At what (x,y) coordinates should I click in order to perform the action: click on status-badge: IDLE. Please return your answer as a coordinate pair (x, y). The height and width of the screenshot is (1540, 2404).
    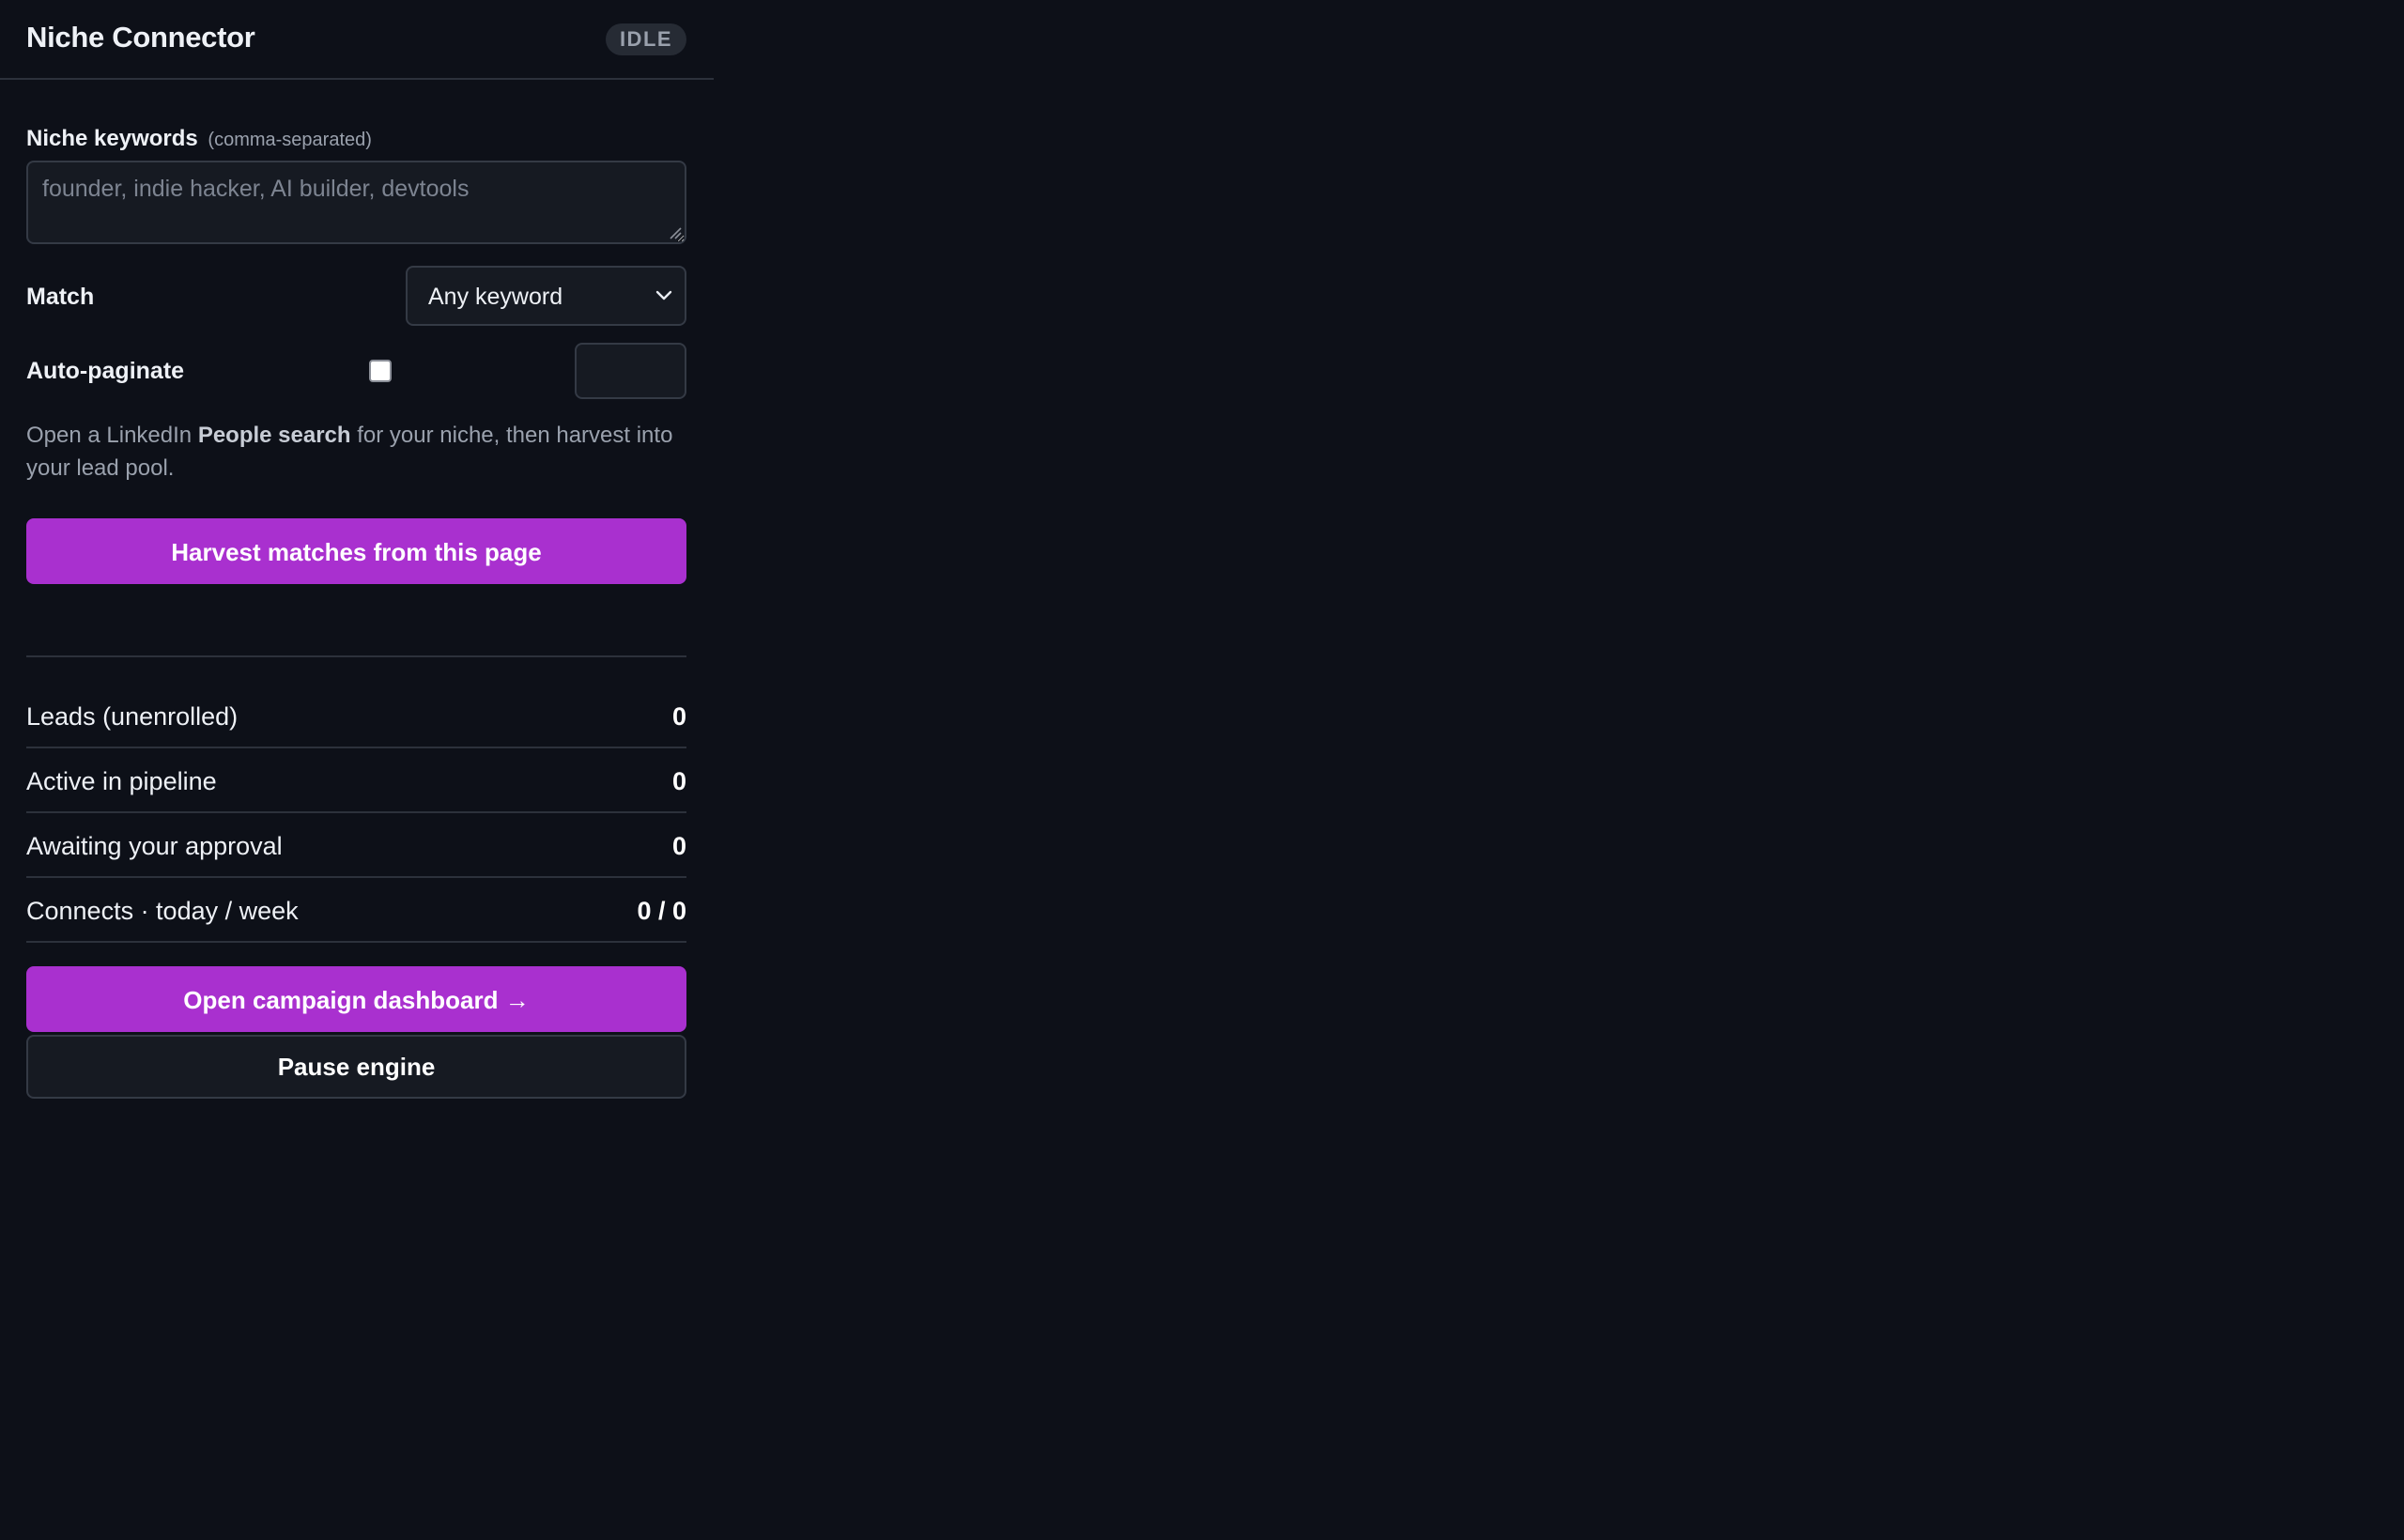
    Looking at the image, I should click on (646, 39).